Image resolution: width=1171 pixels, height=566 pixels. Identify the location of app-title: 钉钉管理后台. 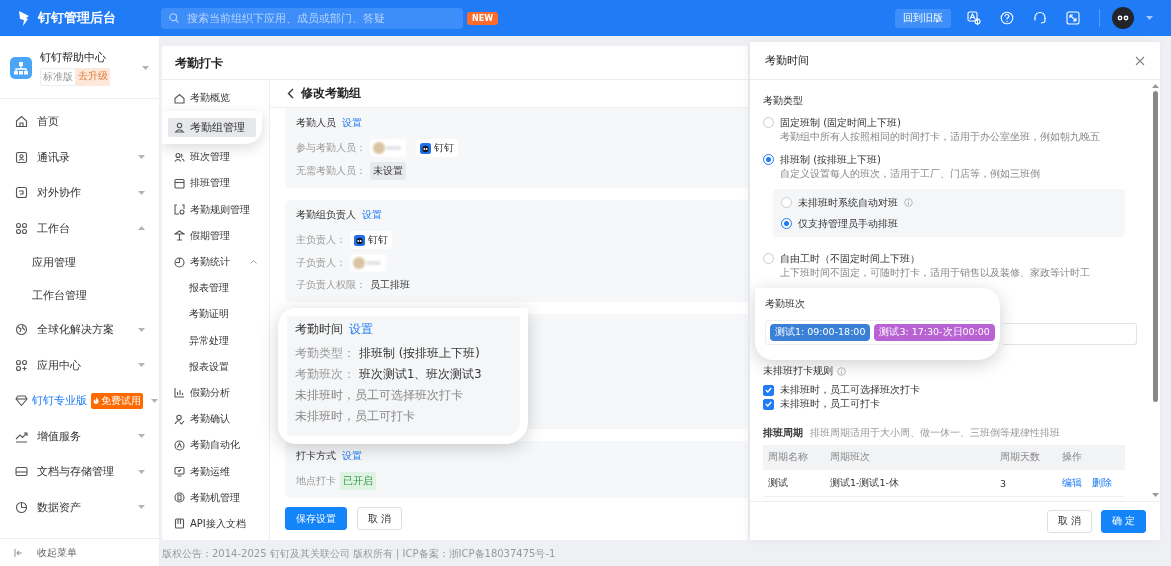
(77, 18).